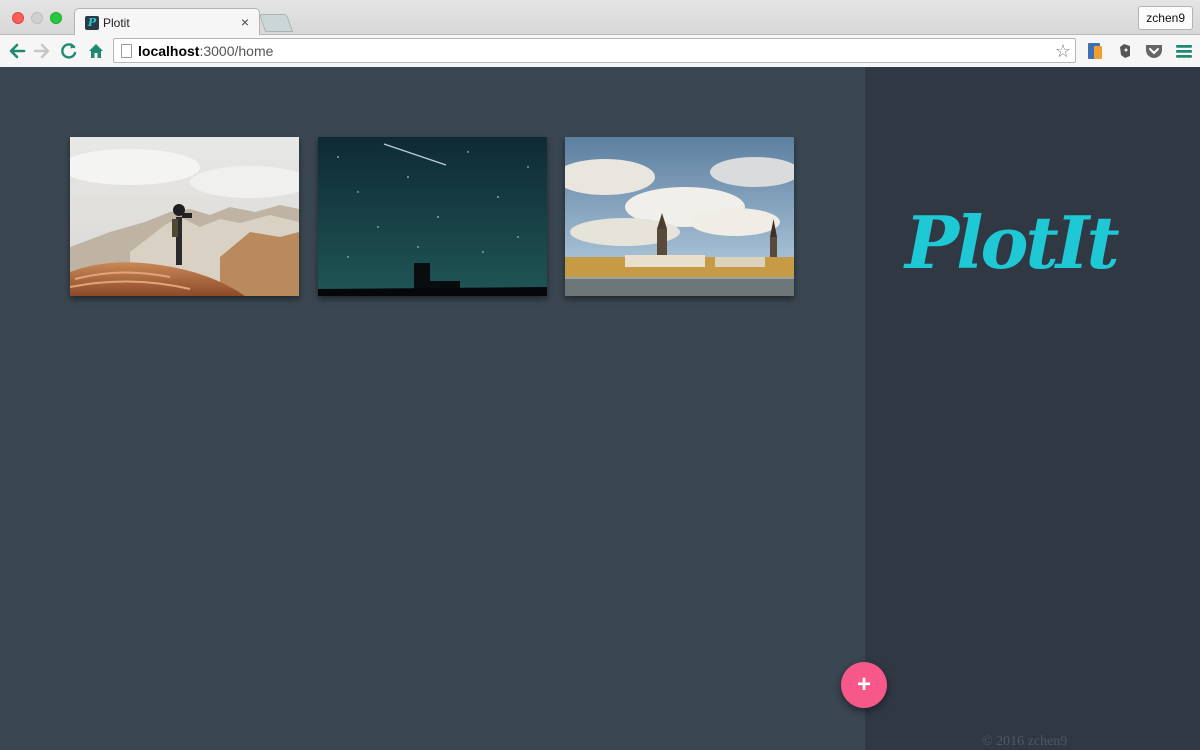 The image size is (1200, 750). I want to click on url-text: localhost:3000/home, so click(206, 51).